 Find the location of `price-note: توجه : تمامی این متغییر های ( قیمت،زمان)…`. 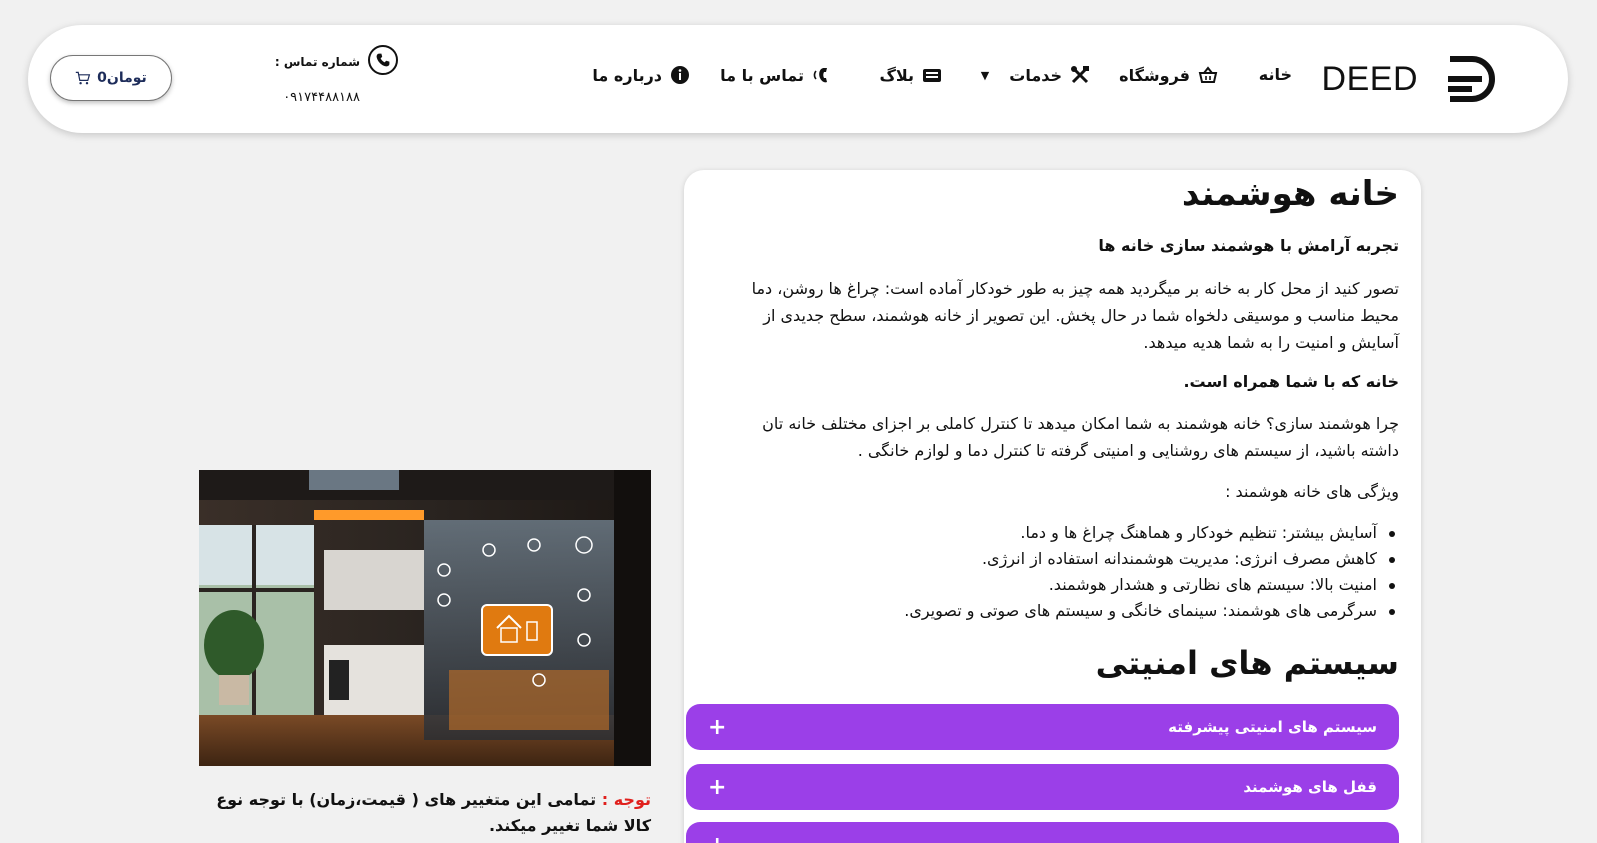

price-note: توجه : تمامی این متغییر های ( قیمت،زمان)… is located at coordinates (425, 813).